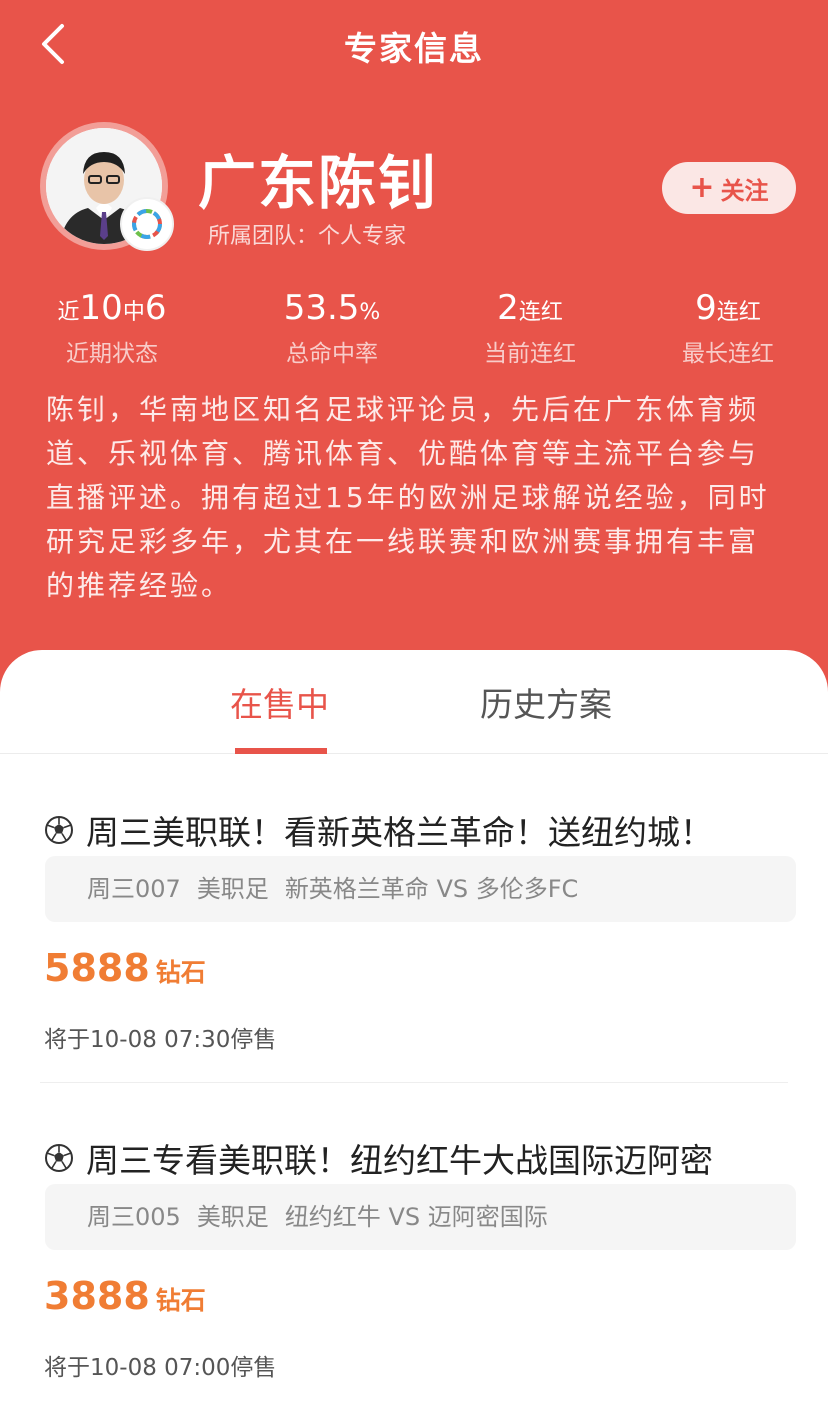  I want to click on stat-unit: %, so click(370, 312).